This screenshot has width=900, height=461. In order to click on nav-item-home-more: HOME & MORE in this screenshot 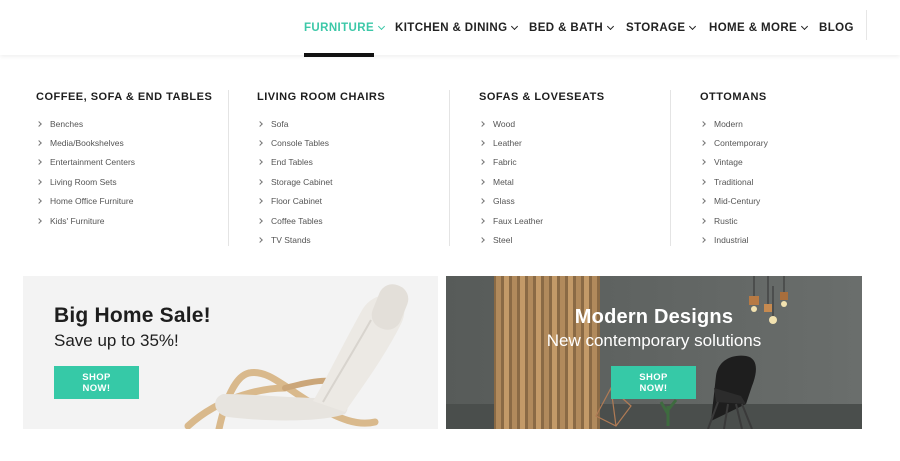, I will do `click(759, 27)`.